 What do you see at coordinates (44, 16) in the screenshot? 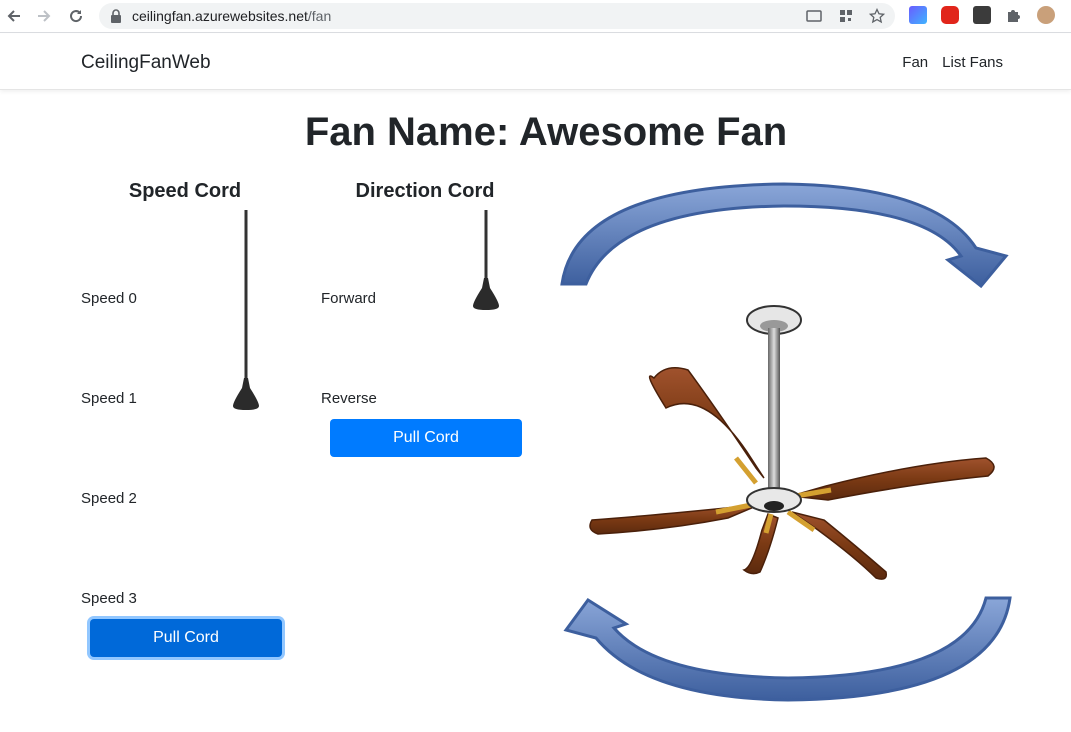
I see `forward-icon` at bounding box center [44, 16].